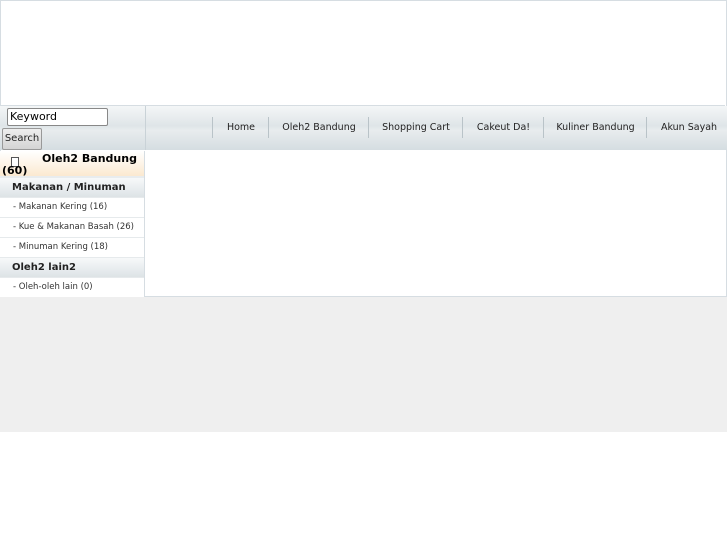 The image size is (727, 545). Describe the element at coordinates (72, 288) in the screenshot. I see `list-item: - Oleh-oleh lain (0)` at that location.